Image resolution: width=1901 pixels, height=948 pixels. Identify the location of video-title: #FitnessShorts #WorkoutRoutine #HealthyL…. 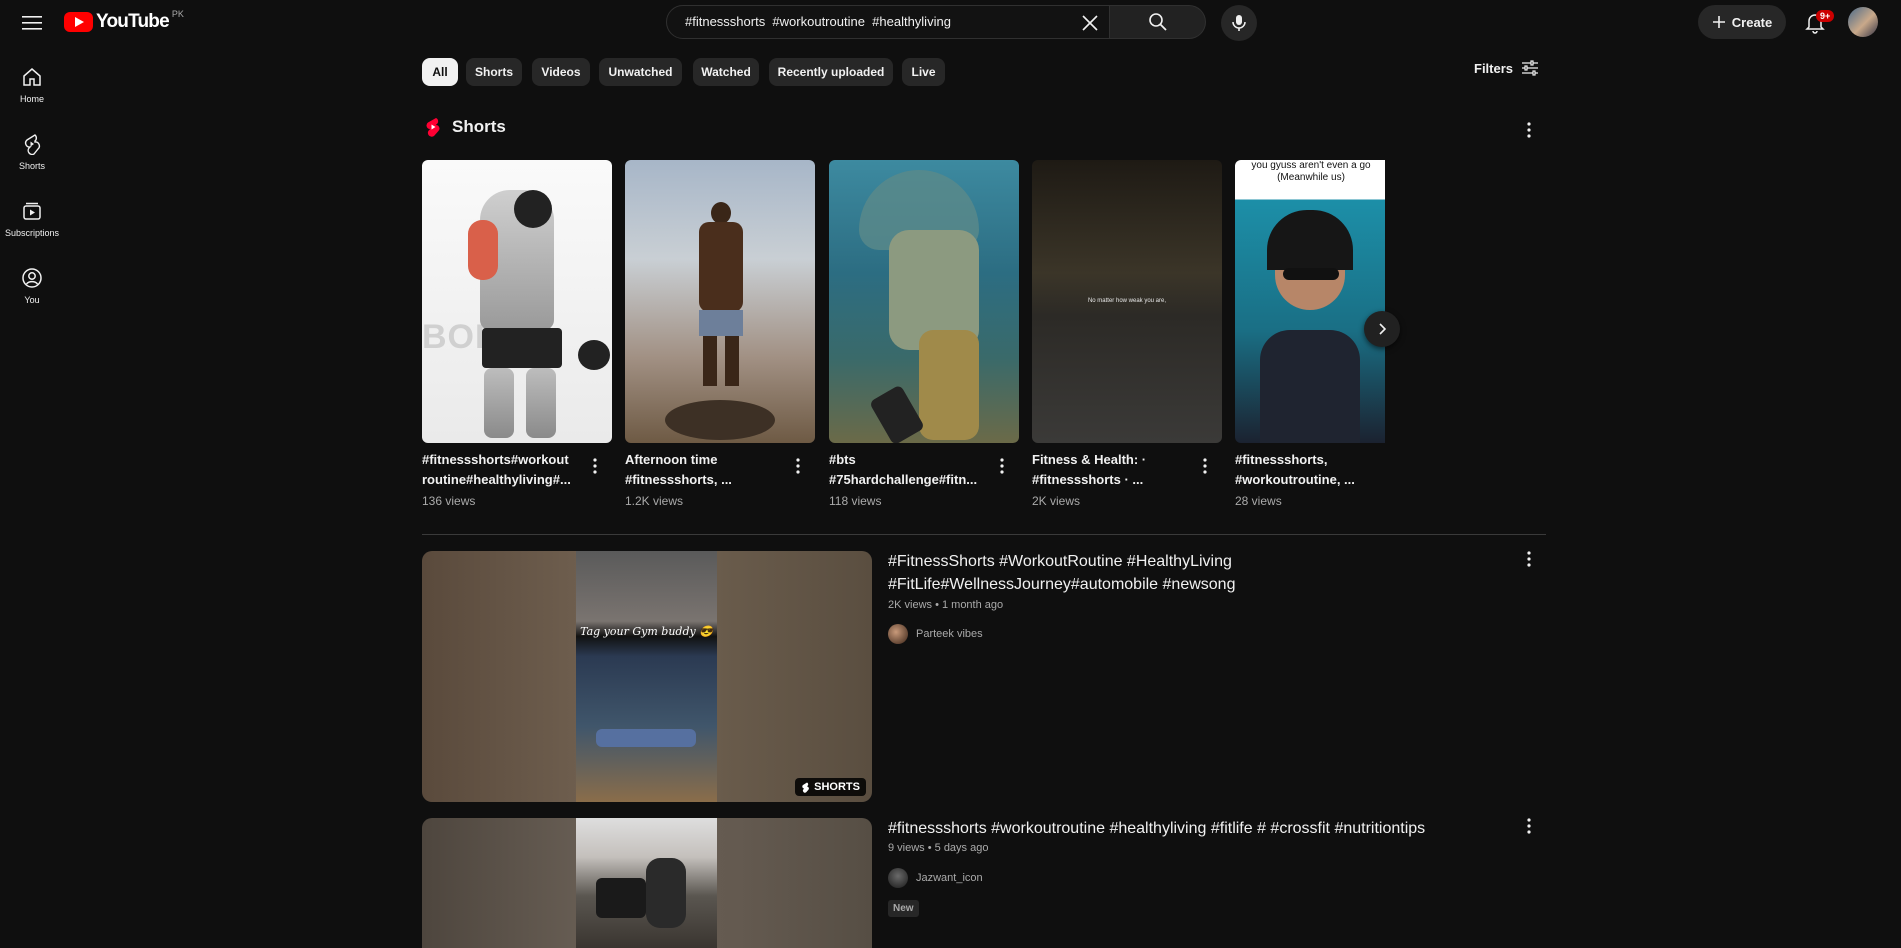
(1188, 573).